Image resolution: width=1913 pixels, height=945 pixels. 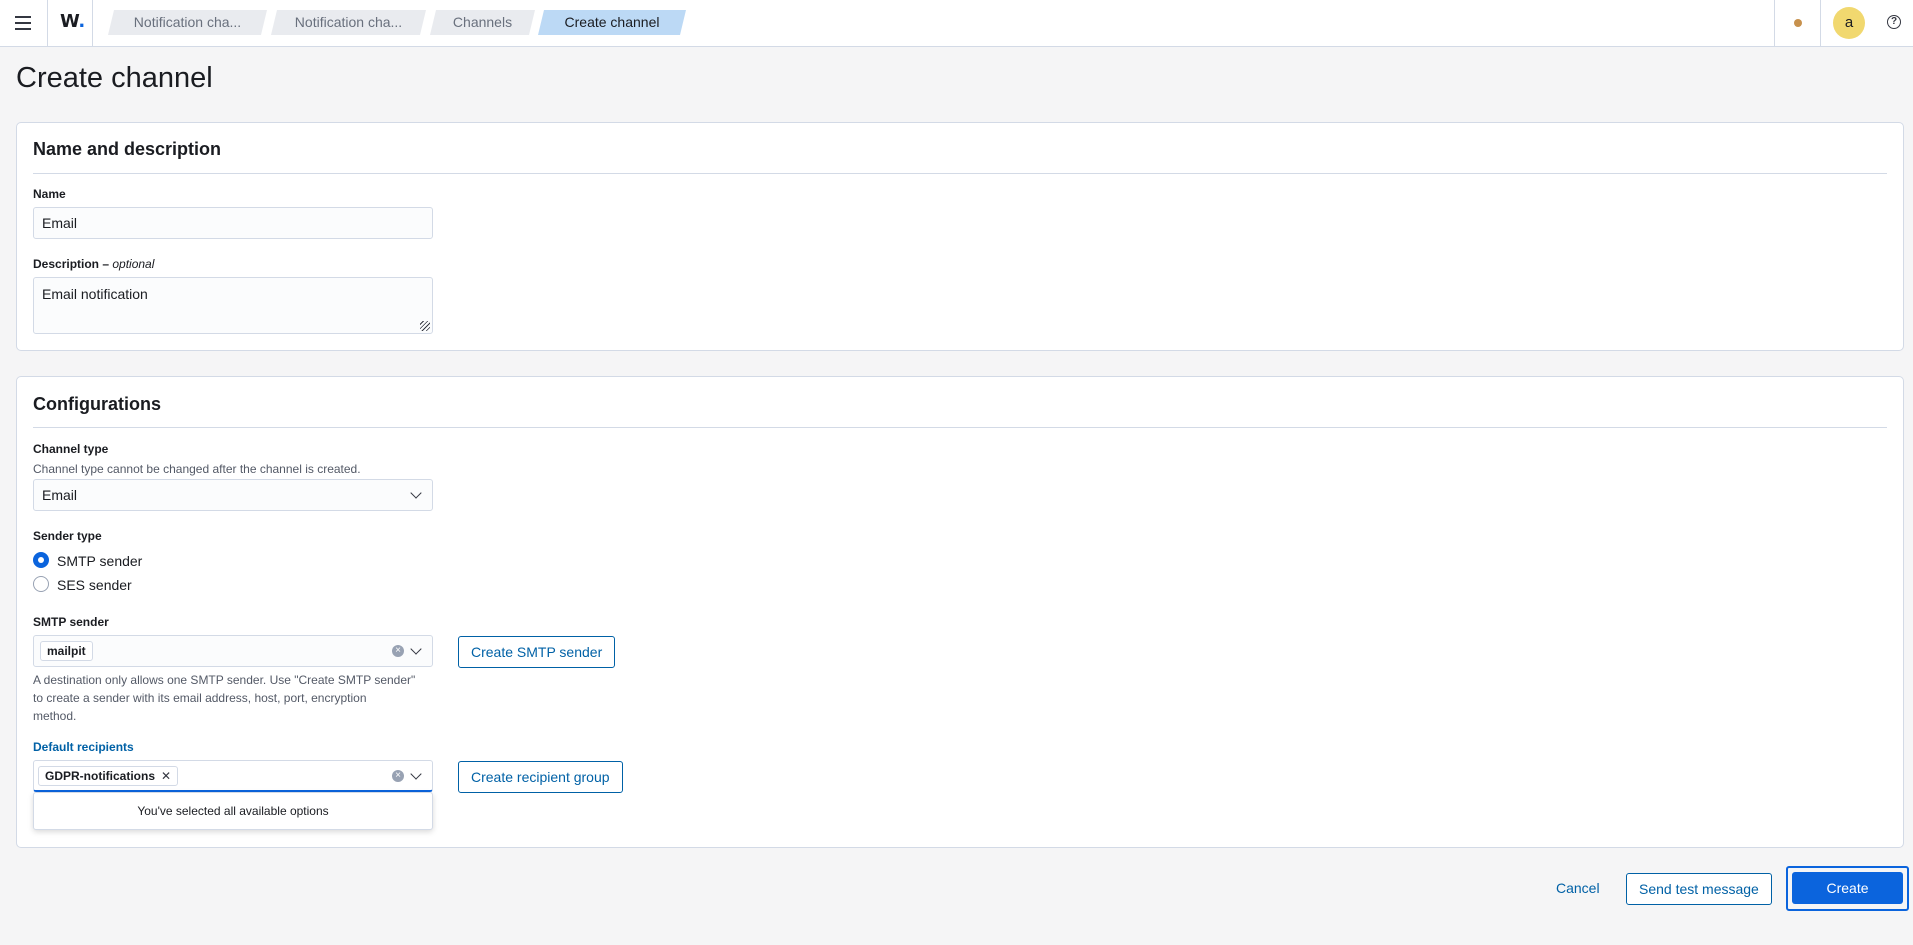 What do you see at coordinates (66, 651) in the screenshot?
I see `smtp-sender-chip: mailpit` at bounding box center [66, 651].